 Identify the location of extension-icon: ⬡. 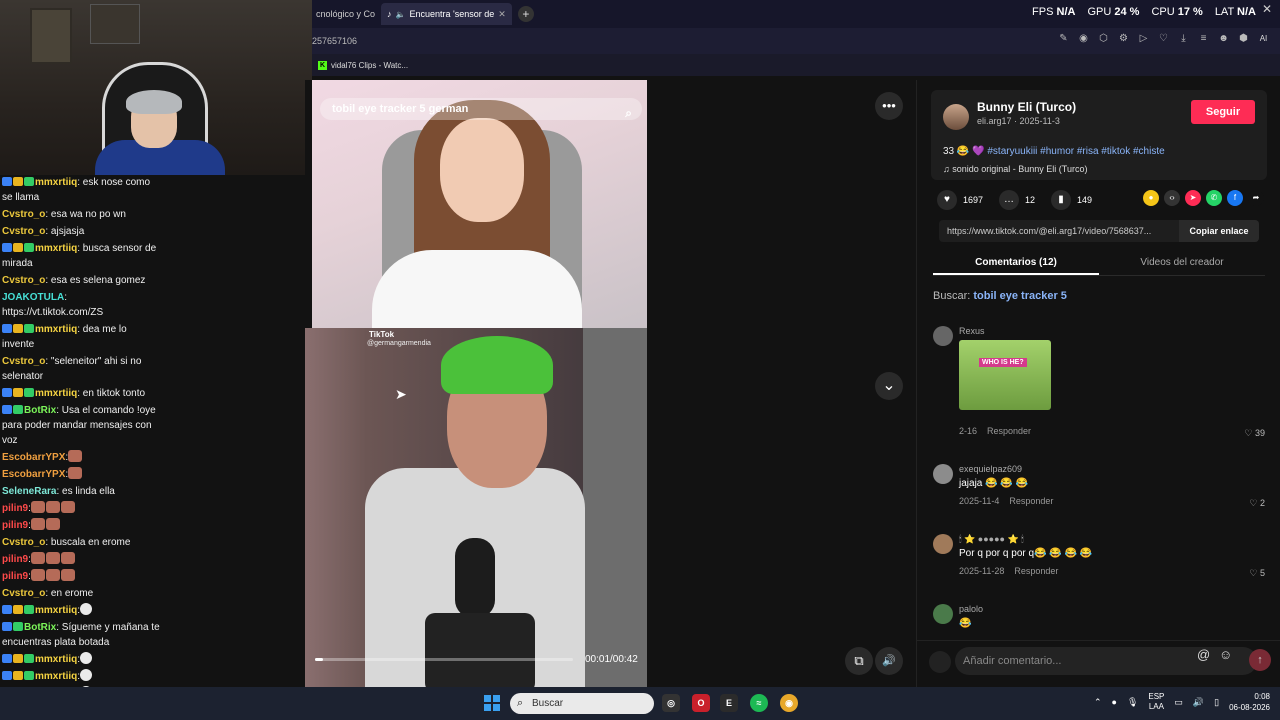
(1103, 38).